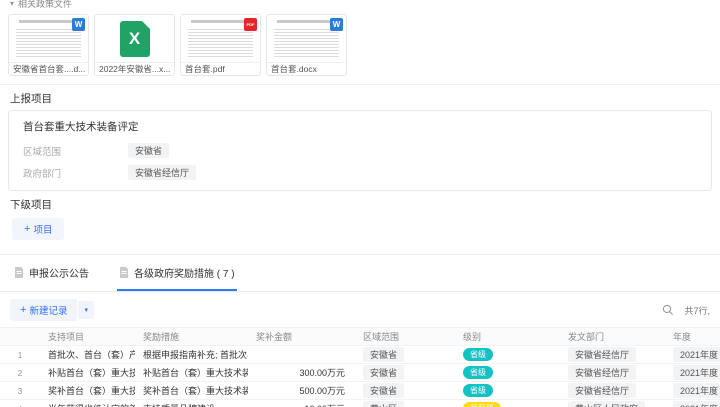 This screenshot has width=720, height=407. Describe the element at coordinates (220, 68) in the screenshot. I see `file-name: 首台套.pdf` at that location.